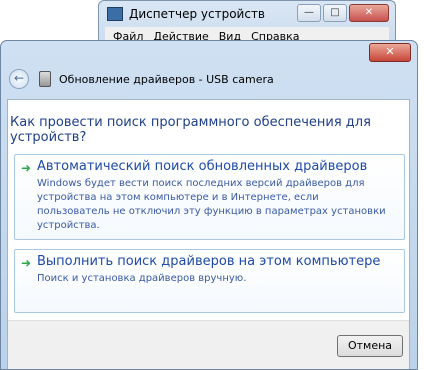  What do you see at coordinates (208, 344) in the screenshot?
I see `dialog-footer: Отмена` at bounding box center [208, 344].